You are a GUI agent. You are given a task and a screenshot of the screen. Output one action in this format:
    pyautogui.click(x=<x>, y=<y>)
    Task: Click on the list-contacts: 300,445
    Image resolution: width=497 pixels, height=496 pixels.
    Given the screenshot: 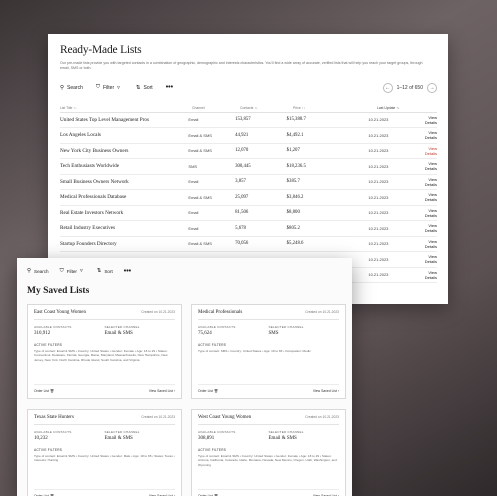 What is the action you would take?
    pyautogui.click(x=243, y=166)
    